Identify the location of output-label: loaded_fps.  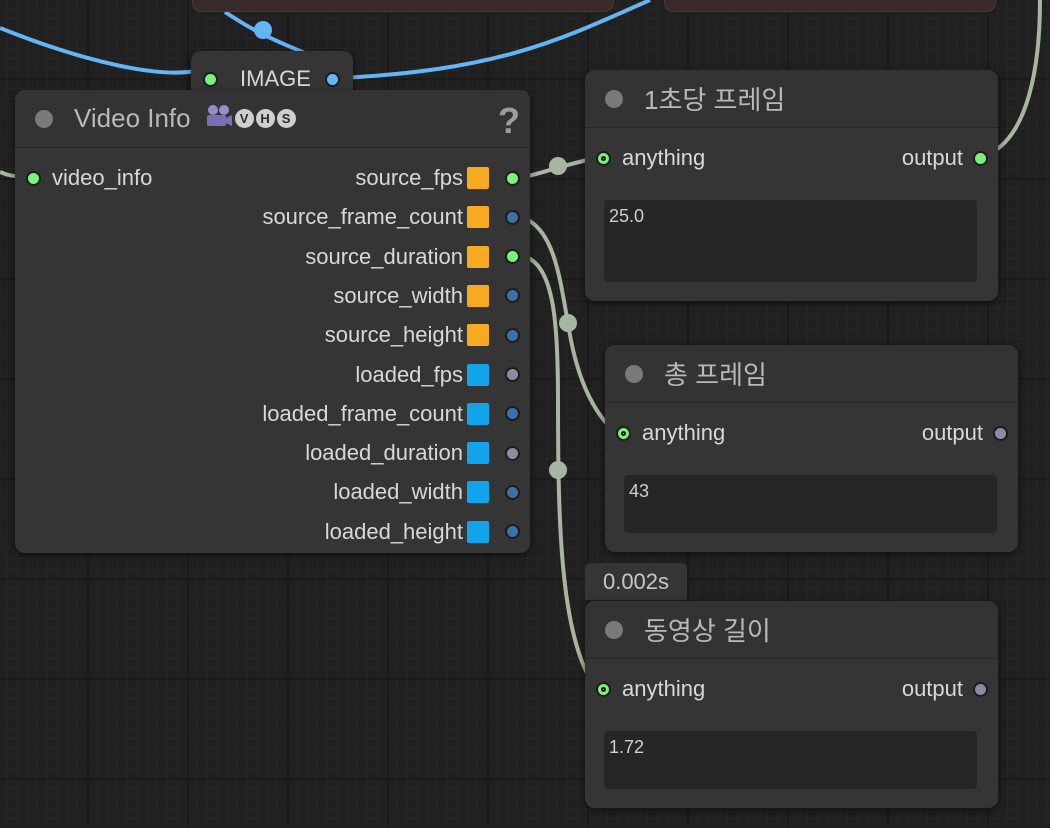
(409, 374).